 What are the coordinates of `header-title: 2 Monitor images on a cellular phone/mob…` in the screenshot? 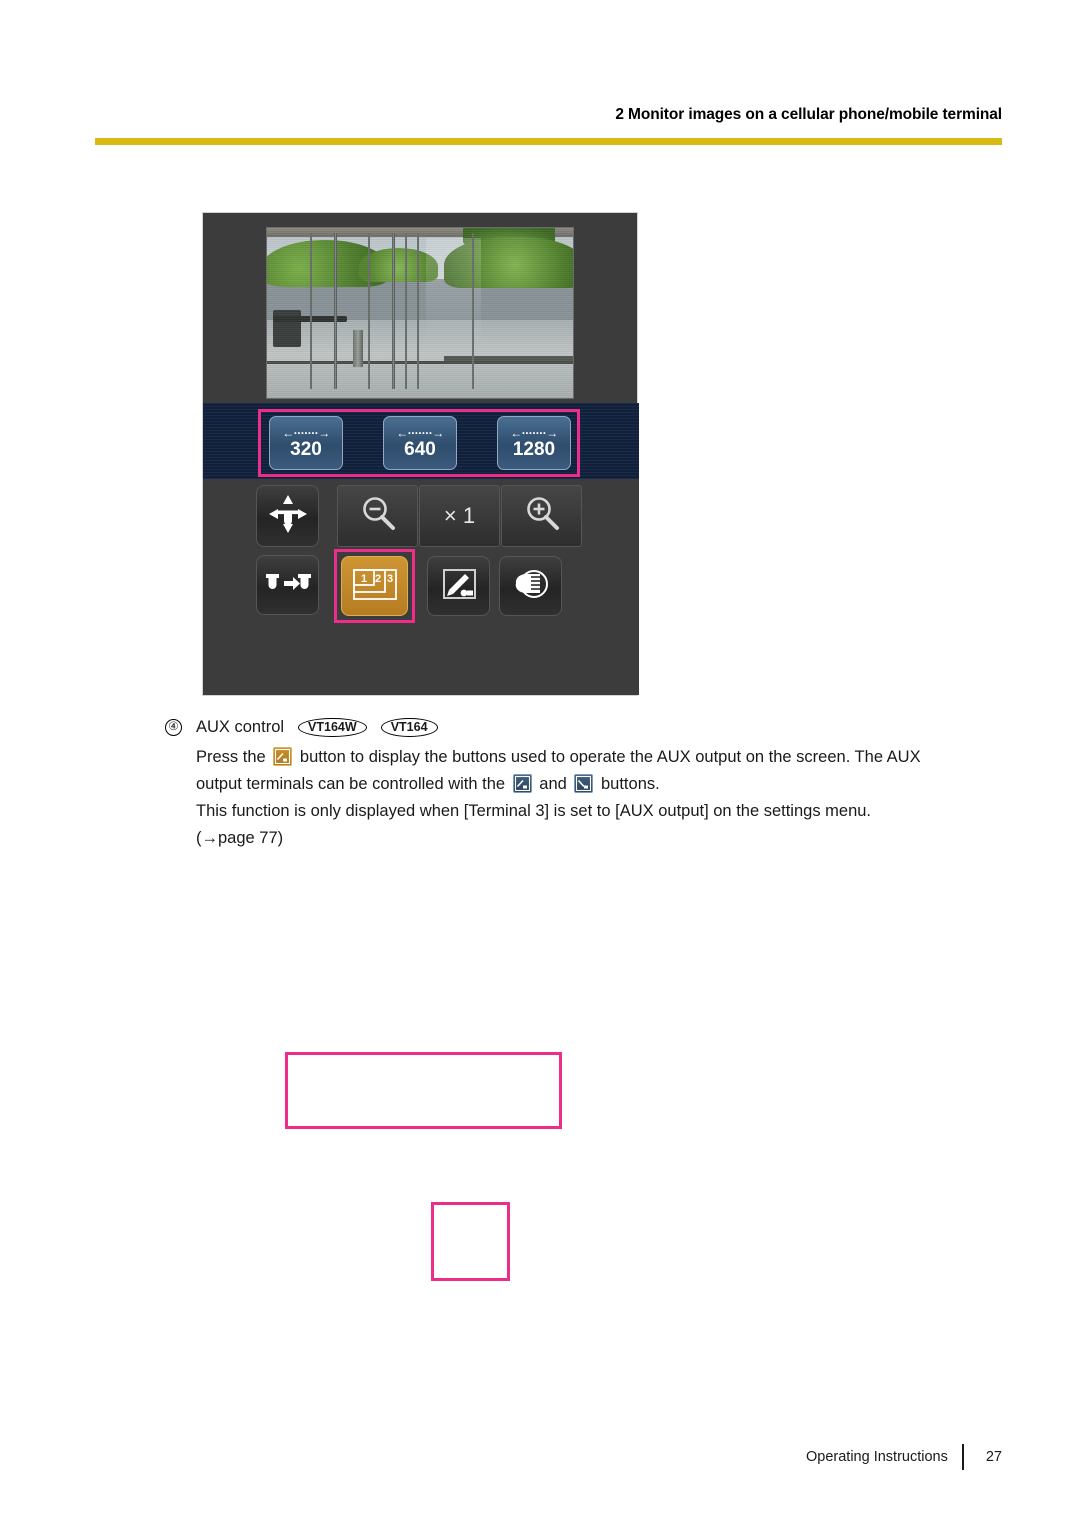 It's located at (808, 114).